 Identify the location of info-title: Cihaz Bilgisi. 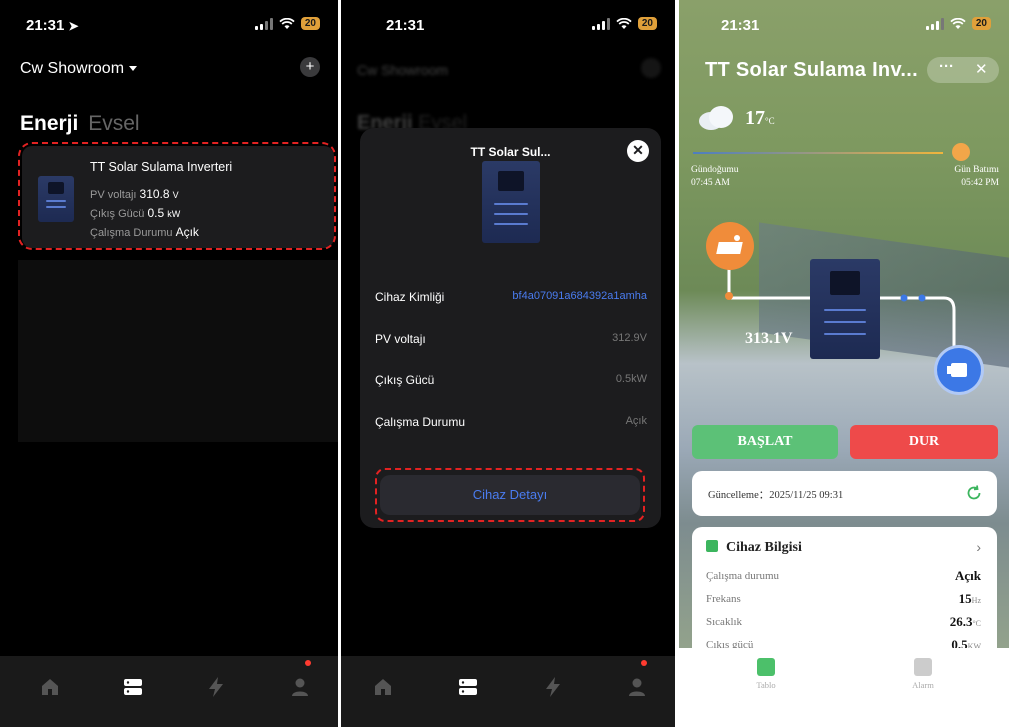
(764, 547).